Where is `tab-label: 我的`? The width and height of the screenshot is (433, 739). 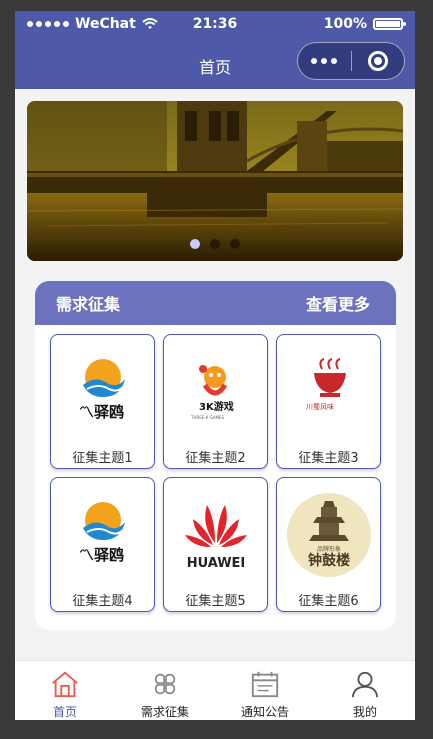
tab-label: 我的 is located at coordinates (364, 712).